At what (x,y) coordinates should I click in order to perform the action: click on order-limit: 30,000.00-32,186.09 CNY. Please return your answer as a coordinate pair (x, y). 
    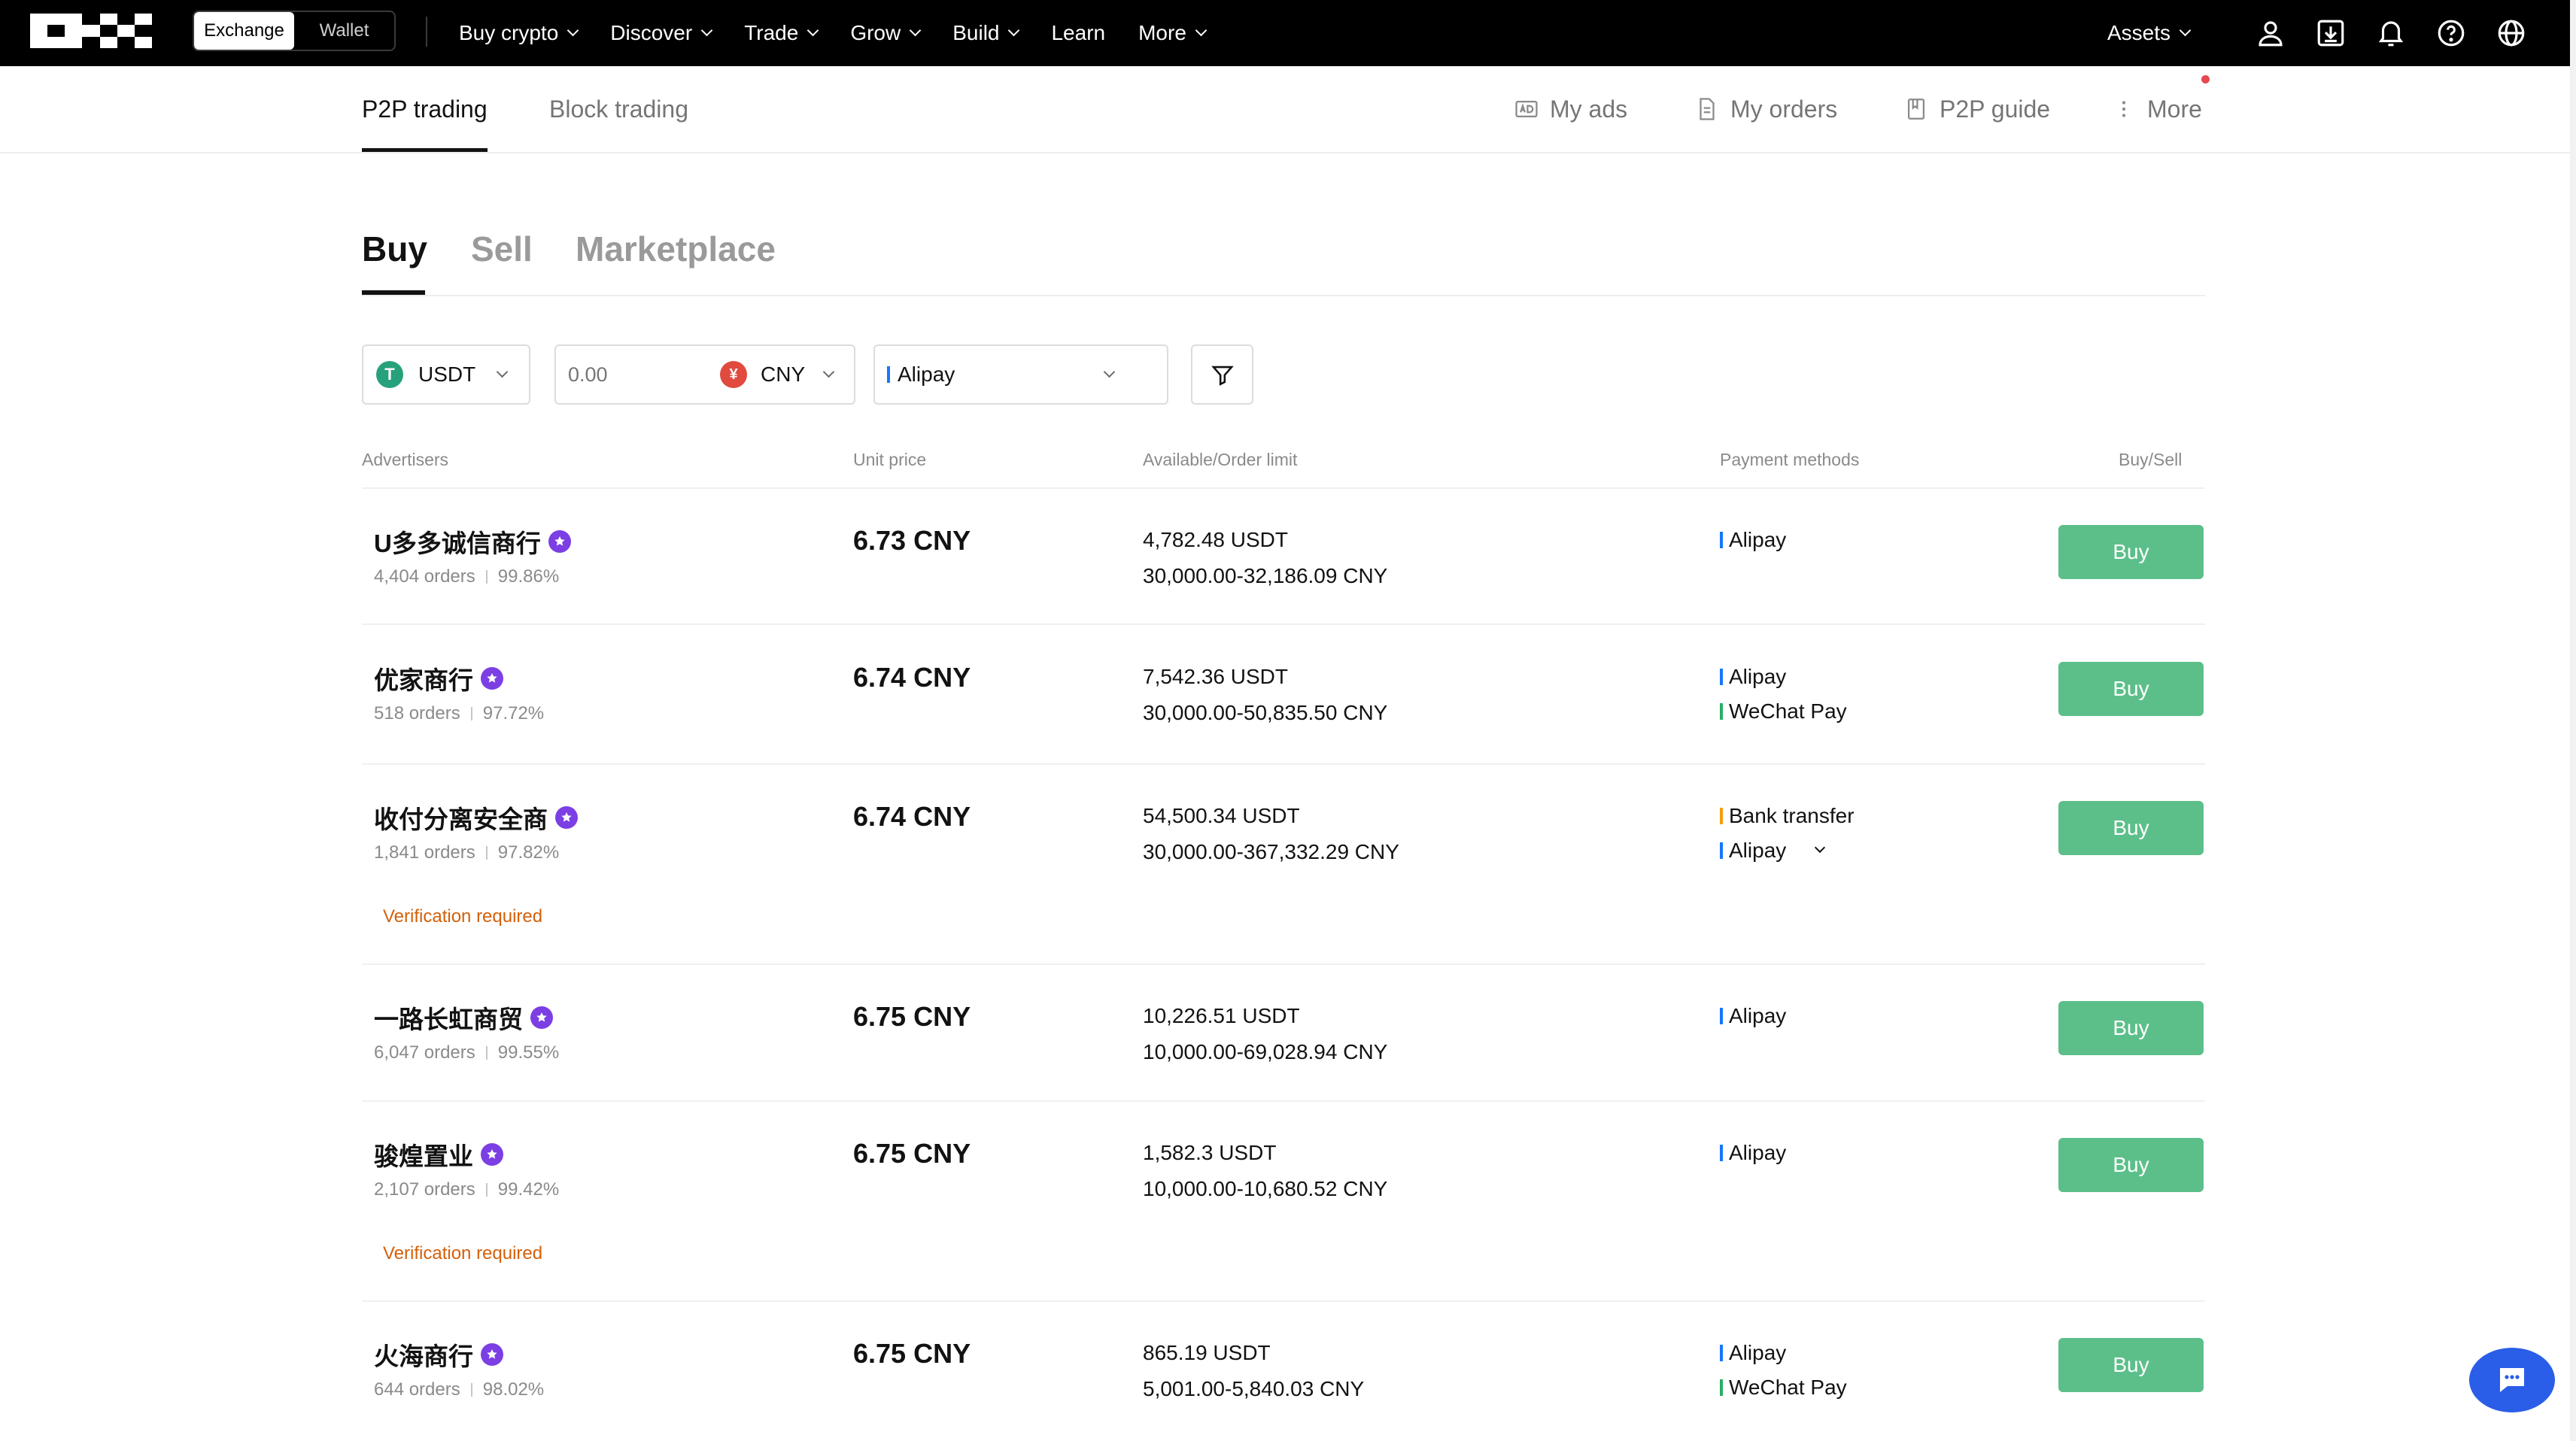
    Looking at the image, I should click on (1265, 575).